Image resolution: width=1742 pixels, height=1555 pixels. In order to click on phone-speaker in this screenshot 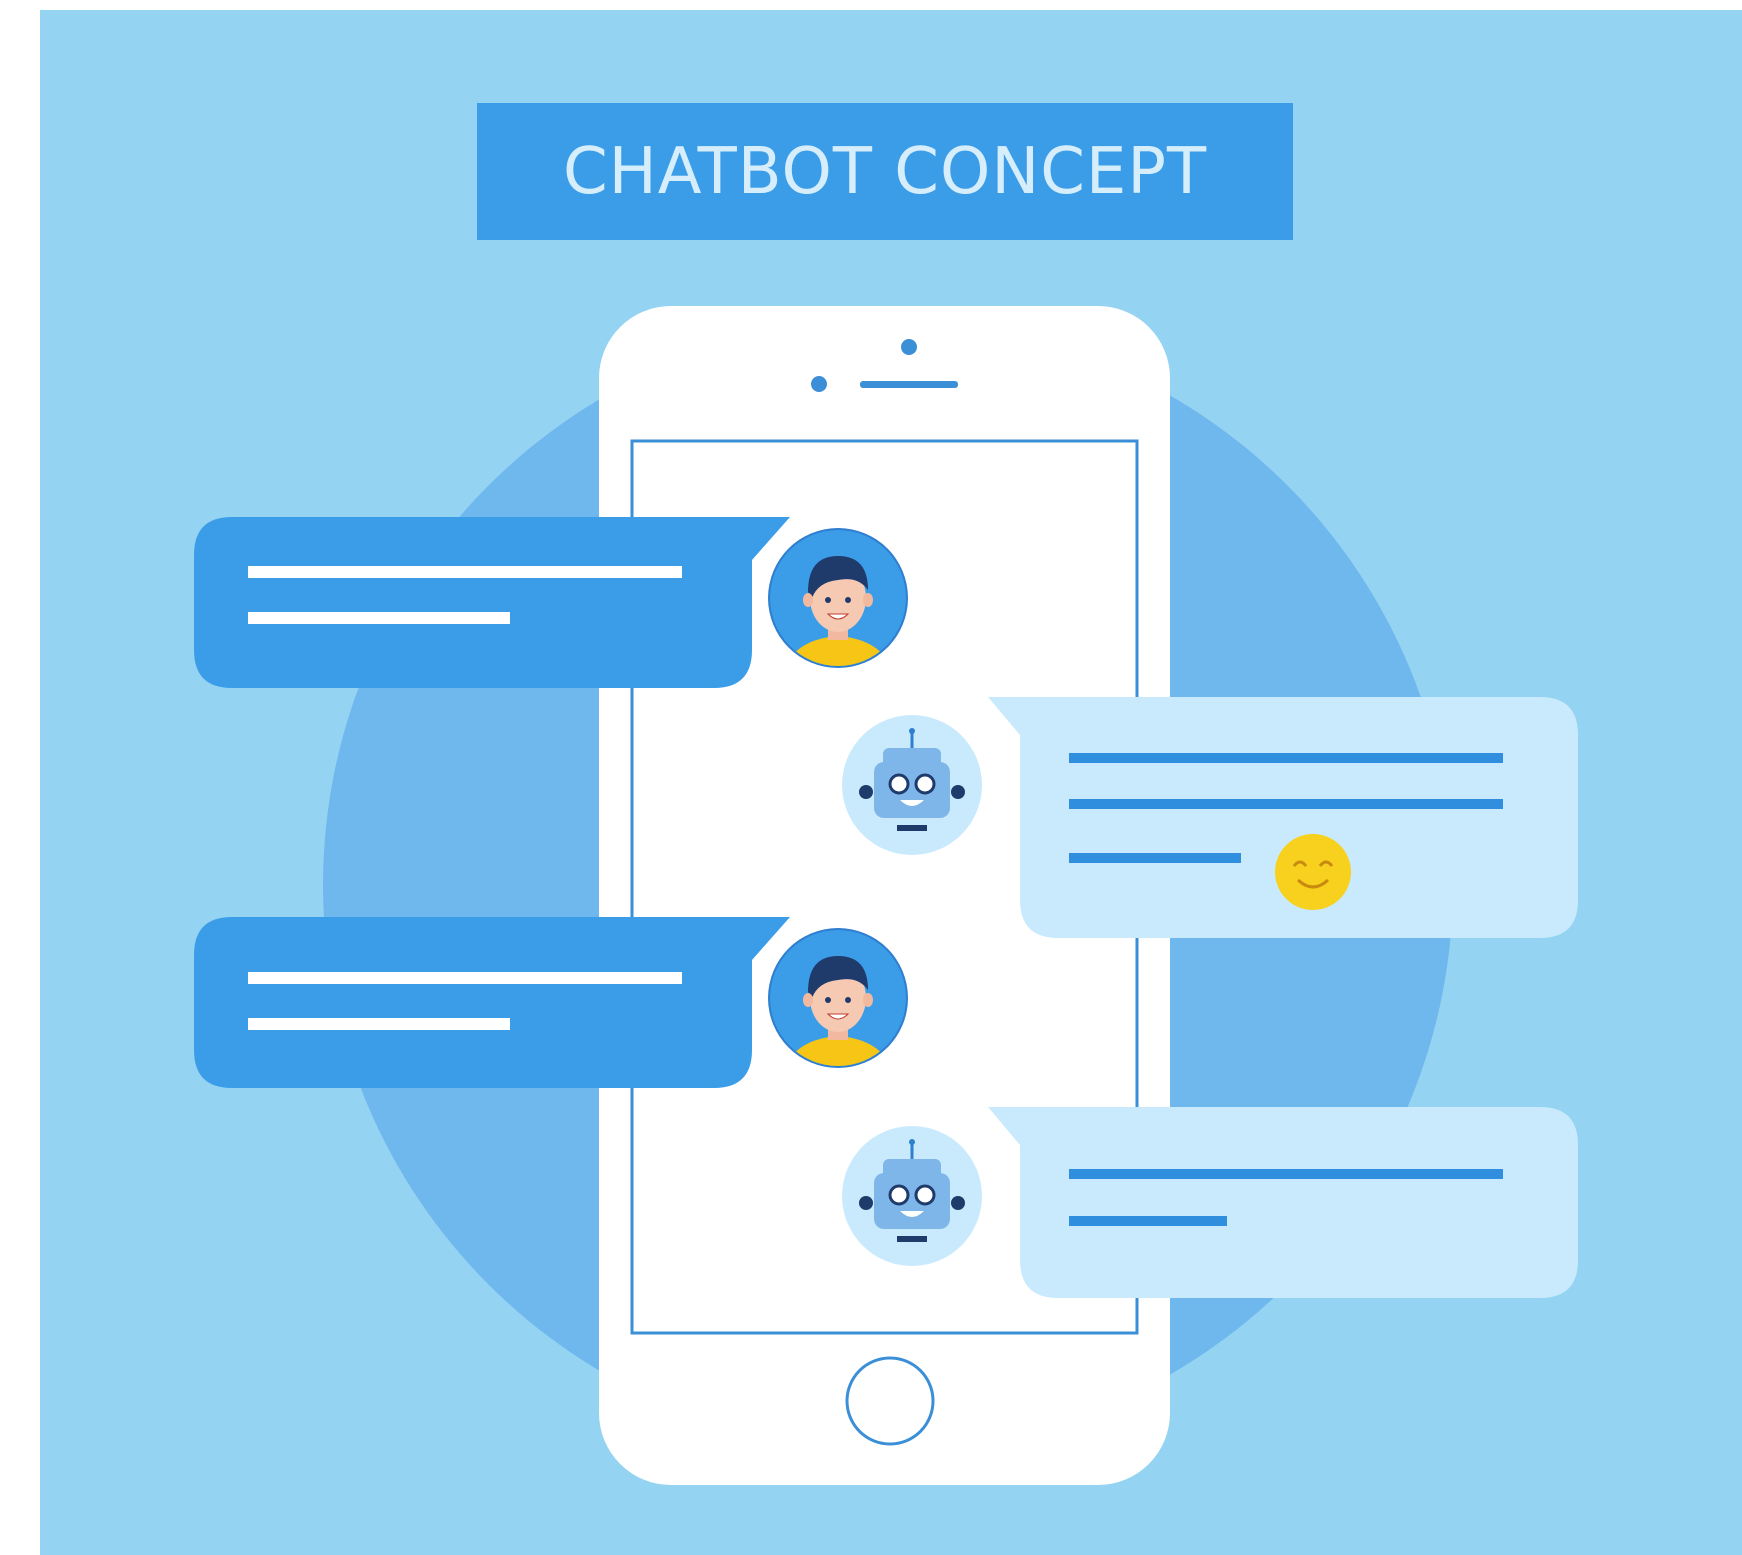, I will do `click(909, 384)`.